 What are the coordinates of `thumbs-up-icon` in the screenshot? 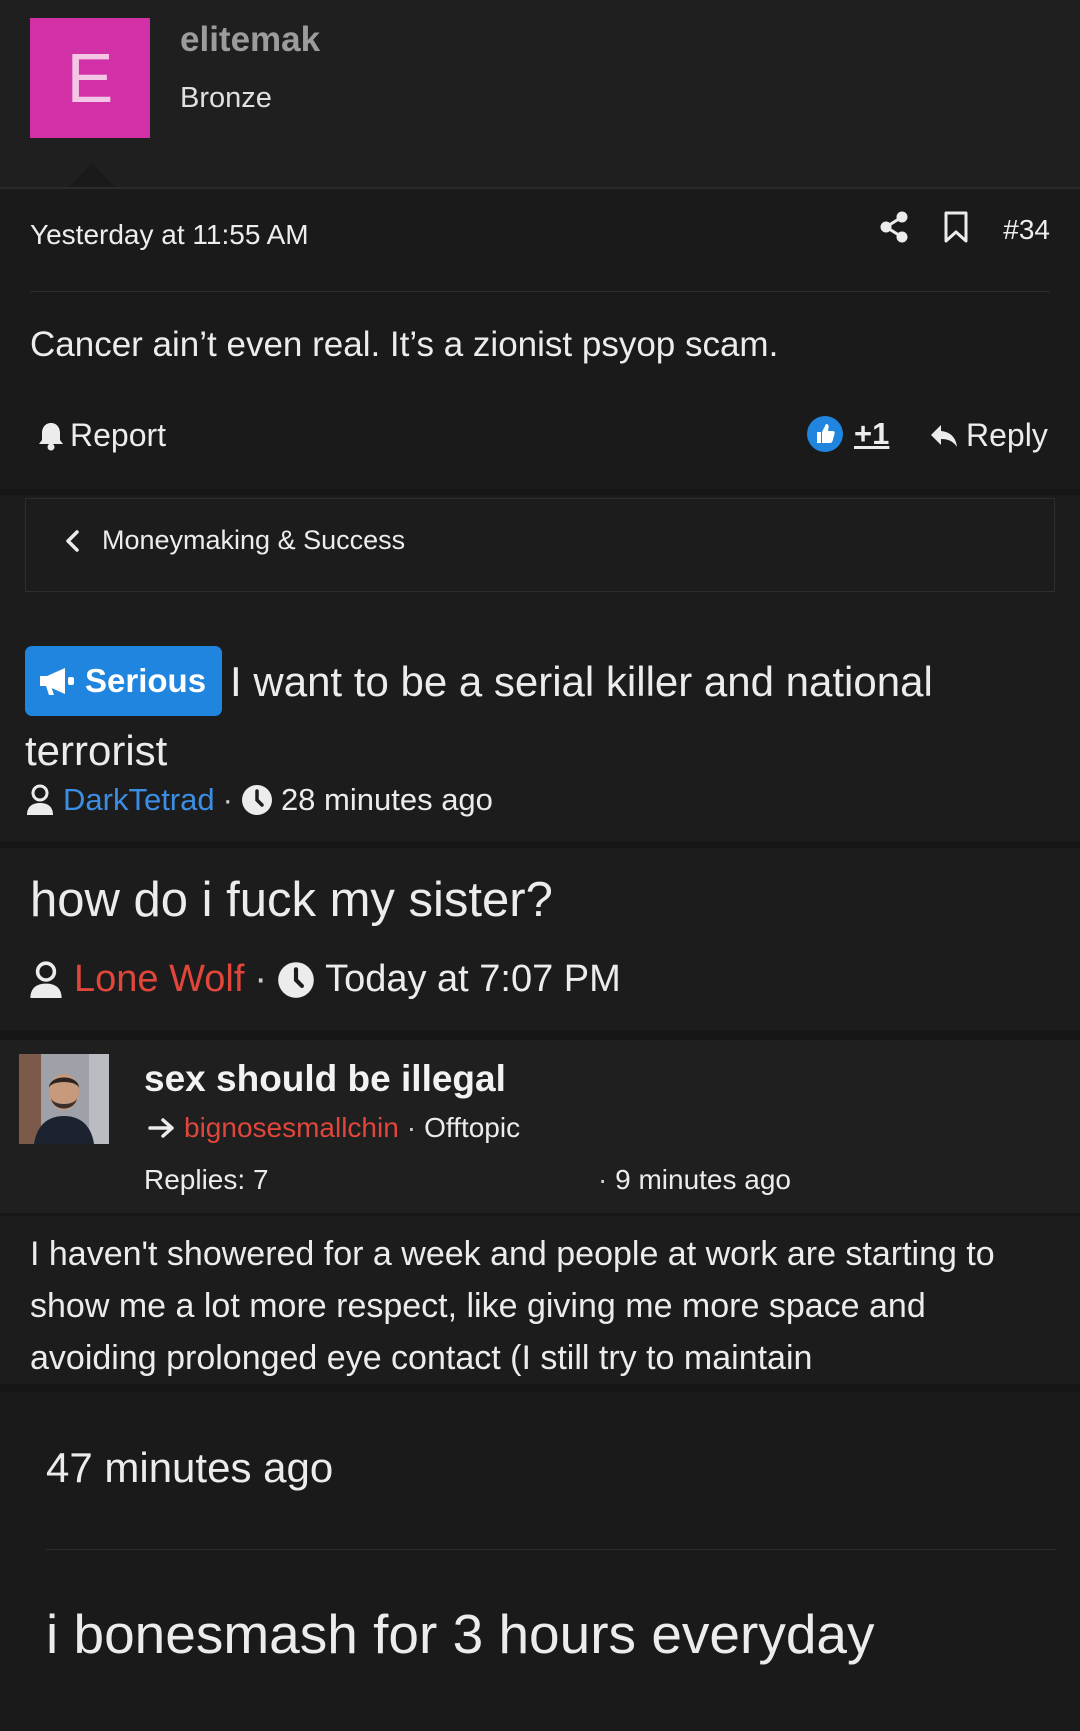 It's located at (825, 434).